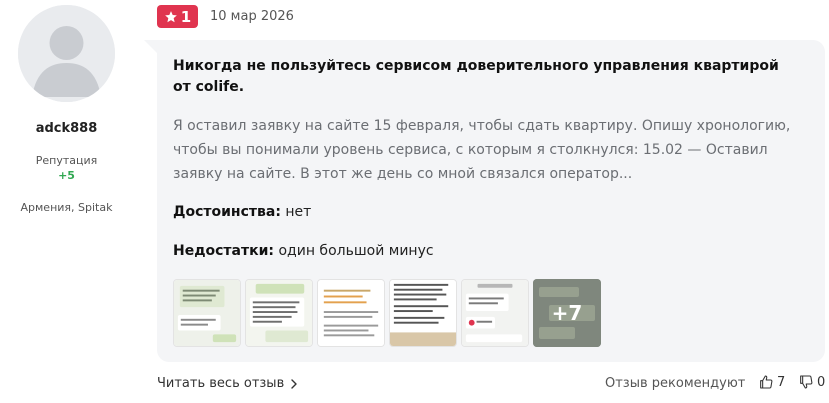 The height and width of the screenshot is (403, 829). I want to click on recommend-label: Отзыв рекомендуют, so click(675, 383).